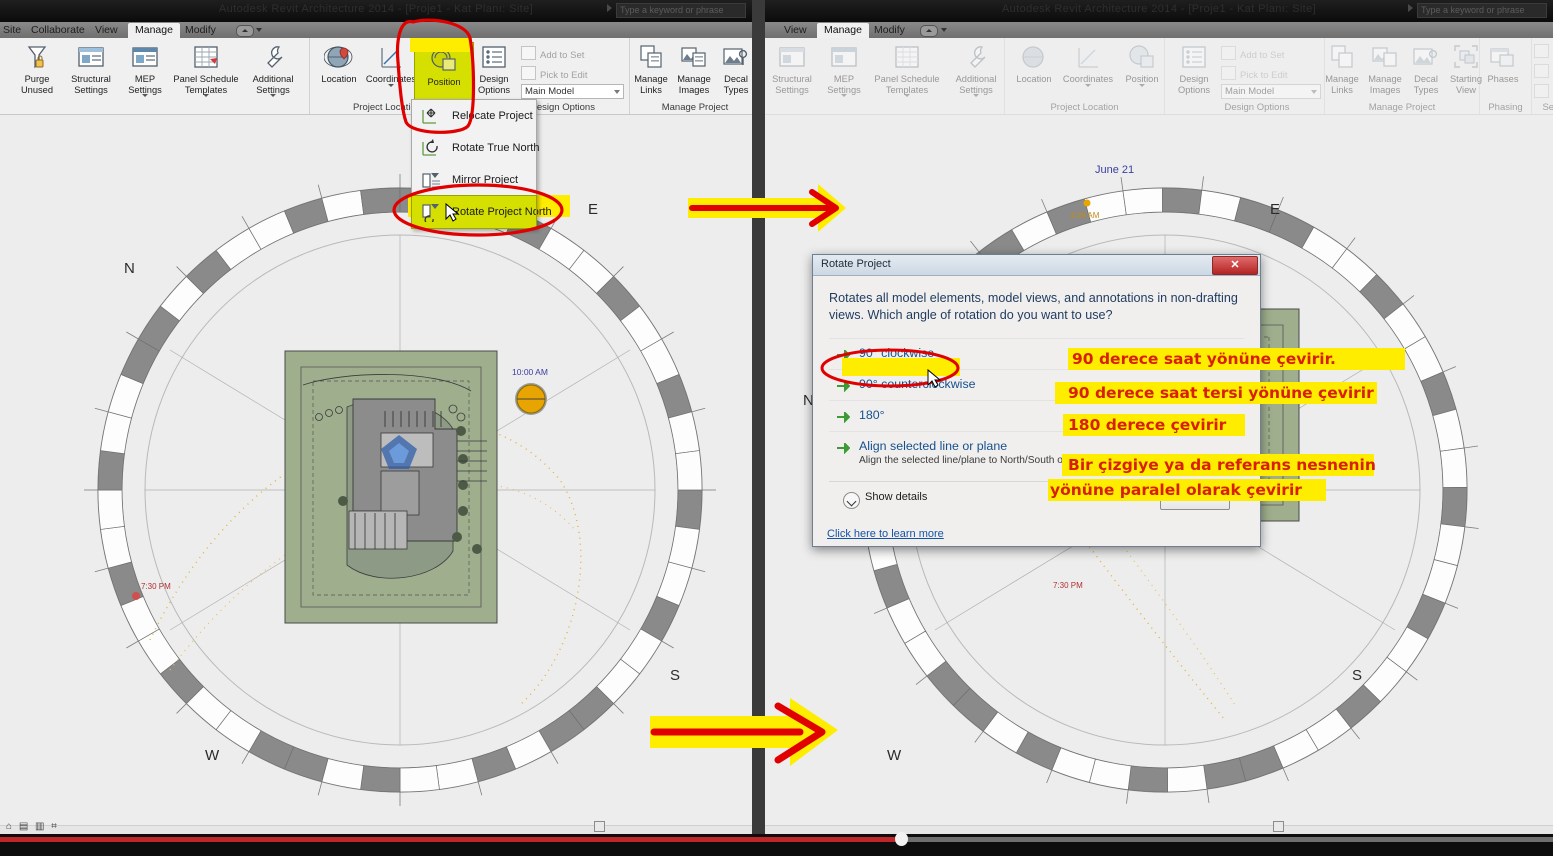  Describe the element at coordinates (564, 75) in the screenshot. I see `pick-to-edit-label: Pick to Edit` at that location.